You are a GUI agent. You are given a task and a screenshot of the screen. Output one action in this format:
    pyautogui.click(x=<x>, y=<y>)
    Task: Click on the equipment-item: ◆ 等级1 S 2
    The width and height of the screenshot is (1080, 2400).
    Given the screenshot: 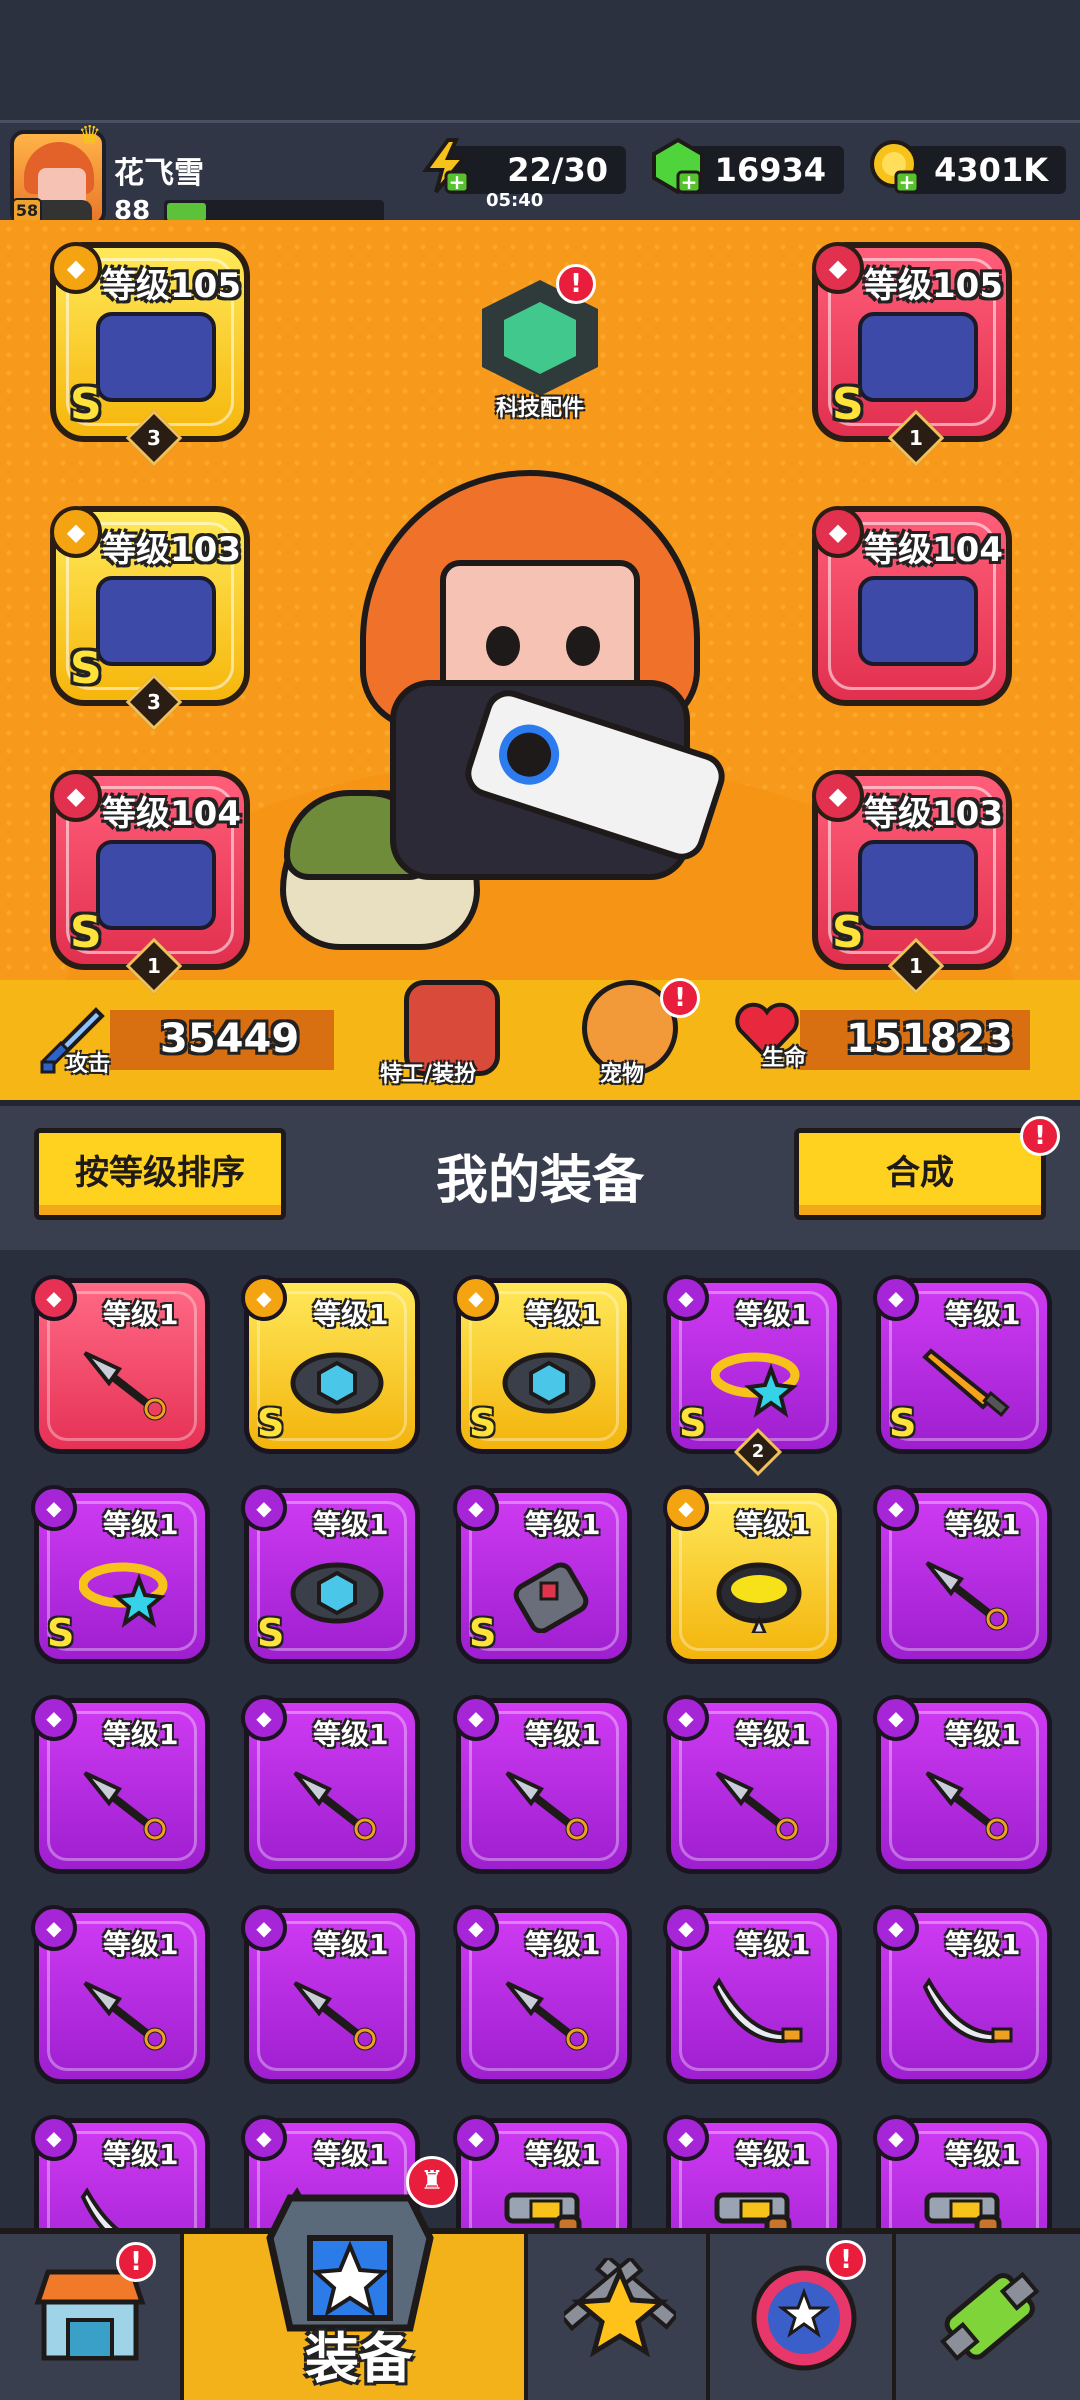 What is the action you would take?
    pyautogui.click(x=752, y=1376)
    